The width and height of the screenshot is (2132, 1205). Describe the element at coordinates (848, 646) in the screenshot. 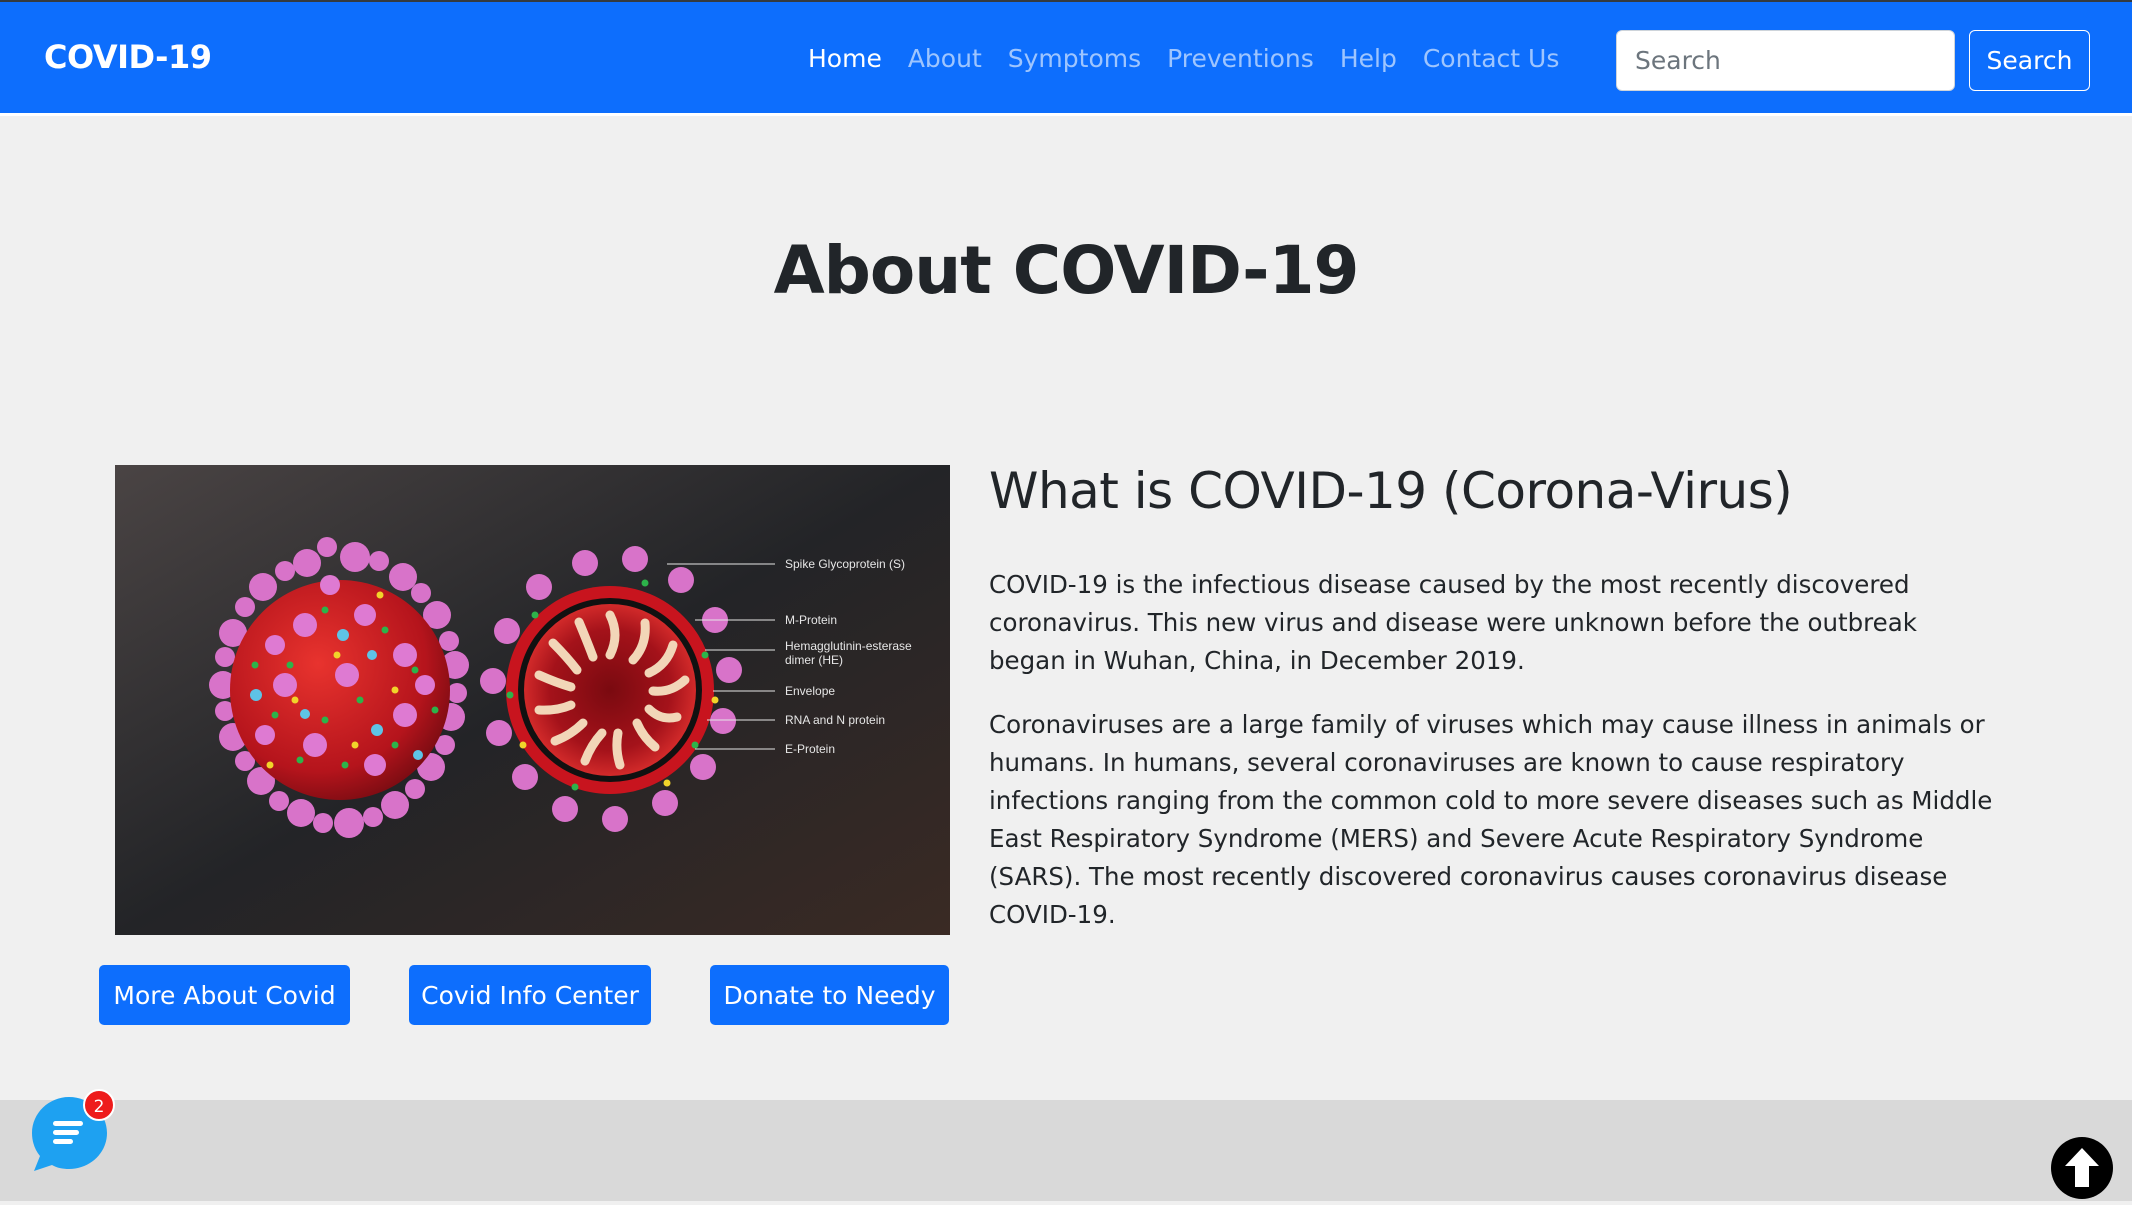

I see `label-hemagglutinin: Hemagglutinin-esterase` at that location.